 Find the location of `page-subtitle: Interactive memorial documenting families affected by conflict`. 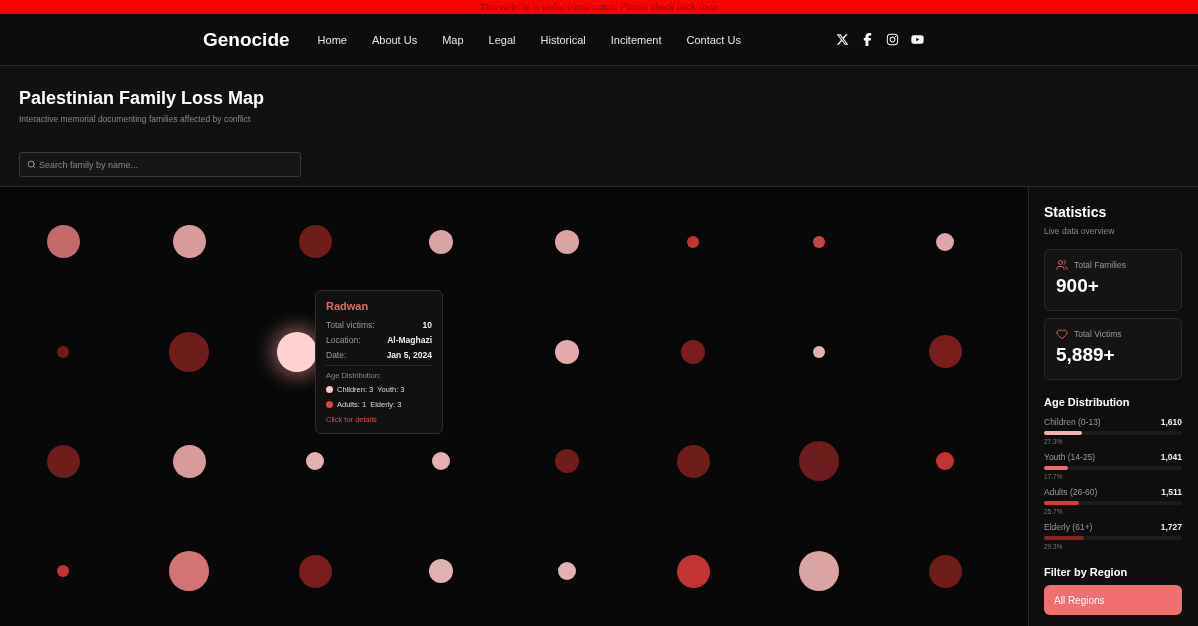

page-subtitle: Interactive memorial documenting families affected by conflict is located at coordinates (135, 119).